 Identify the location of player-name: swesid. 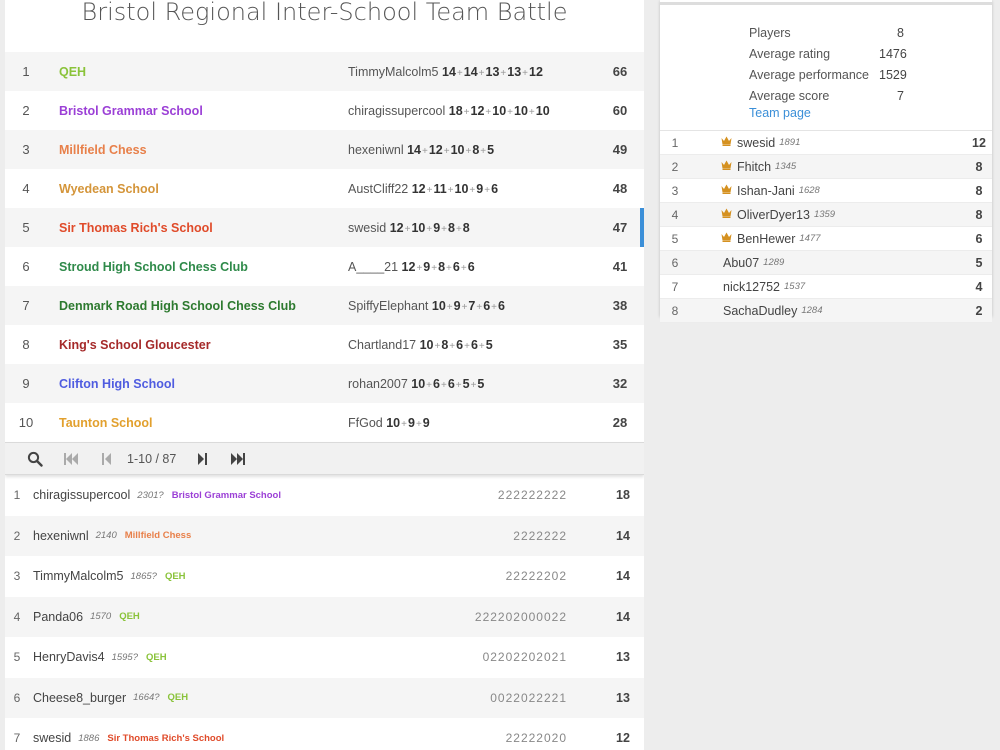
(50, 738).